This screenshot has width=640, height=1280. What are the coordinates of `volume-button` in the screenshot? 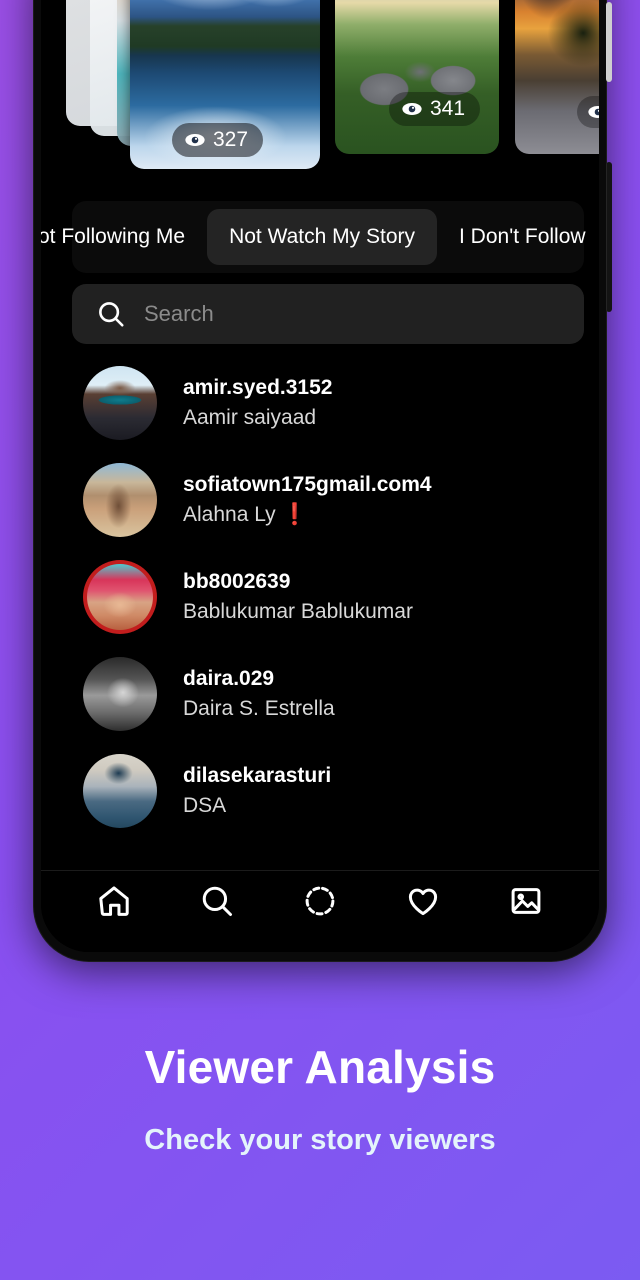 It's located at (609, 42).